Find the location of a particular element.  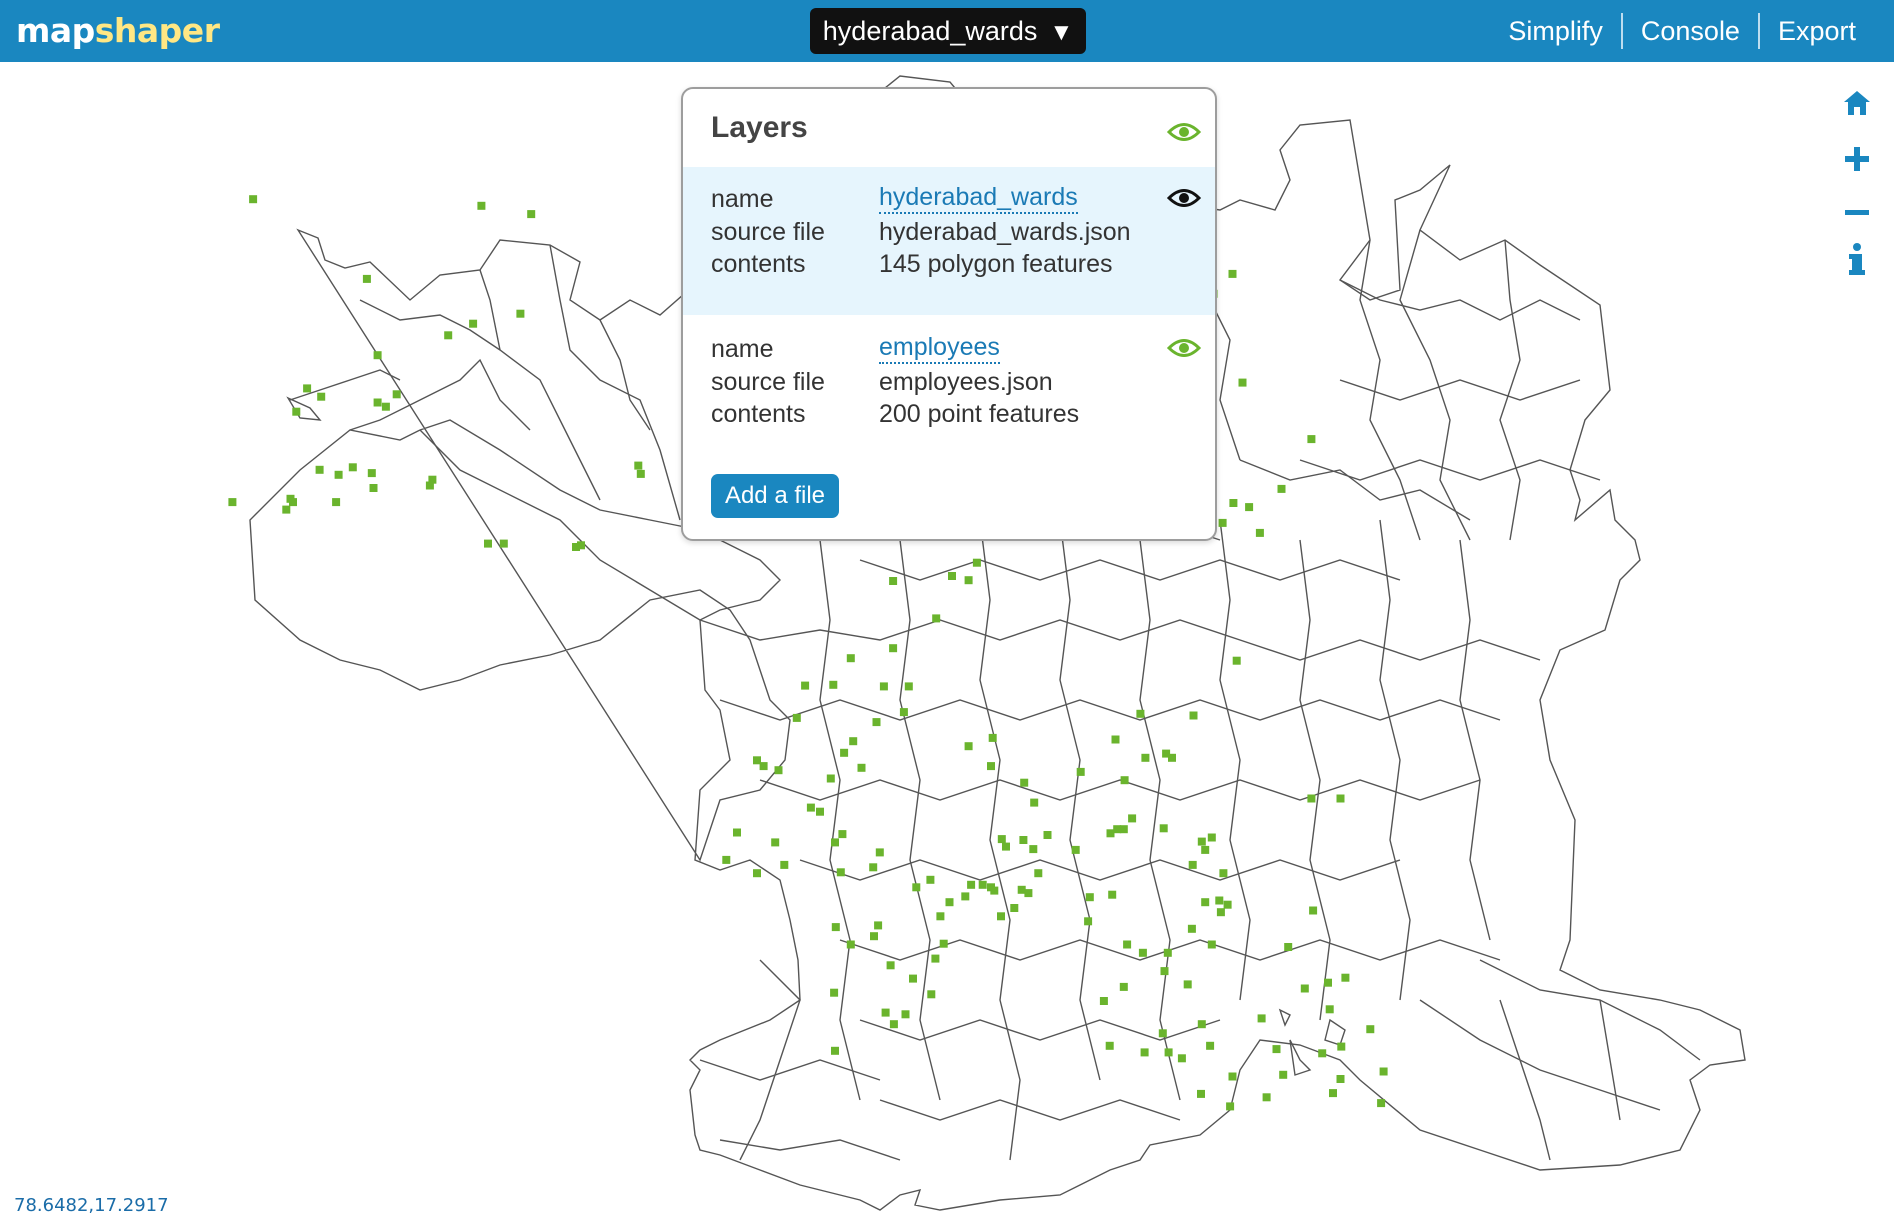

layer-contents: 200 point features is located at coordinates (979, 414).